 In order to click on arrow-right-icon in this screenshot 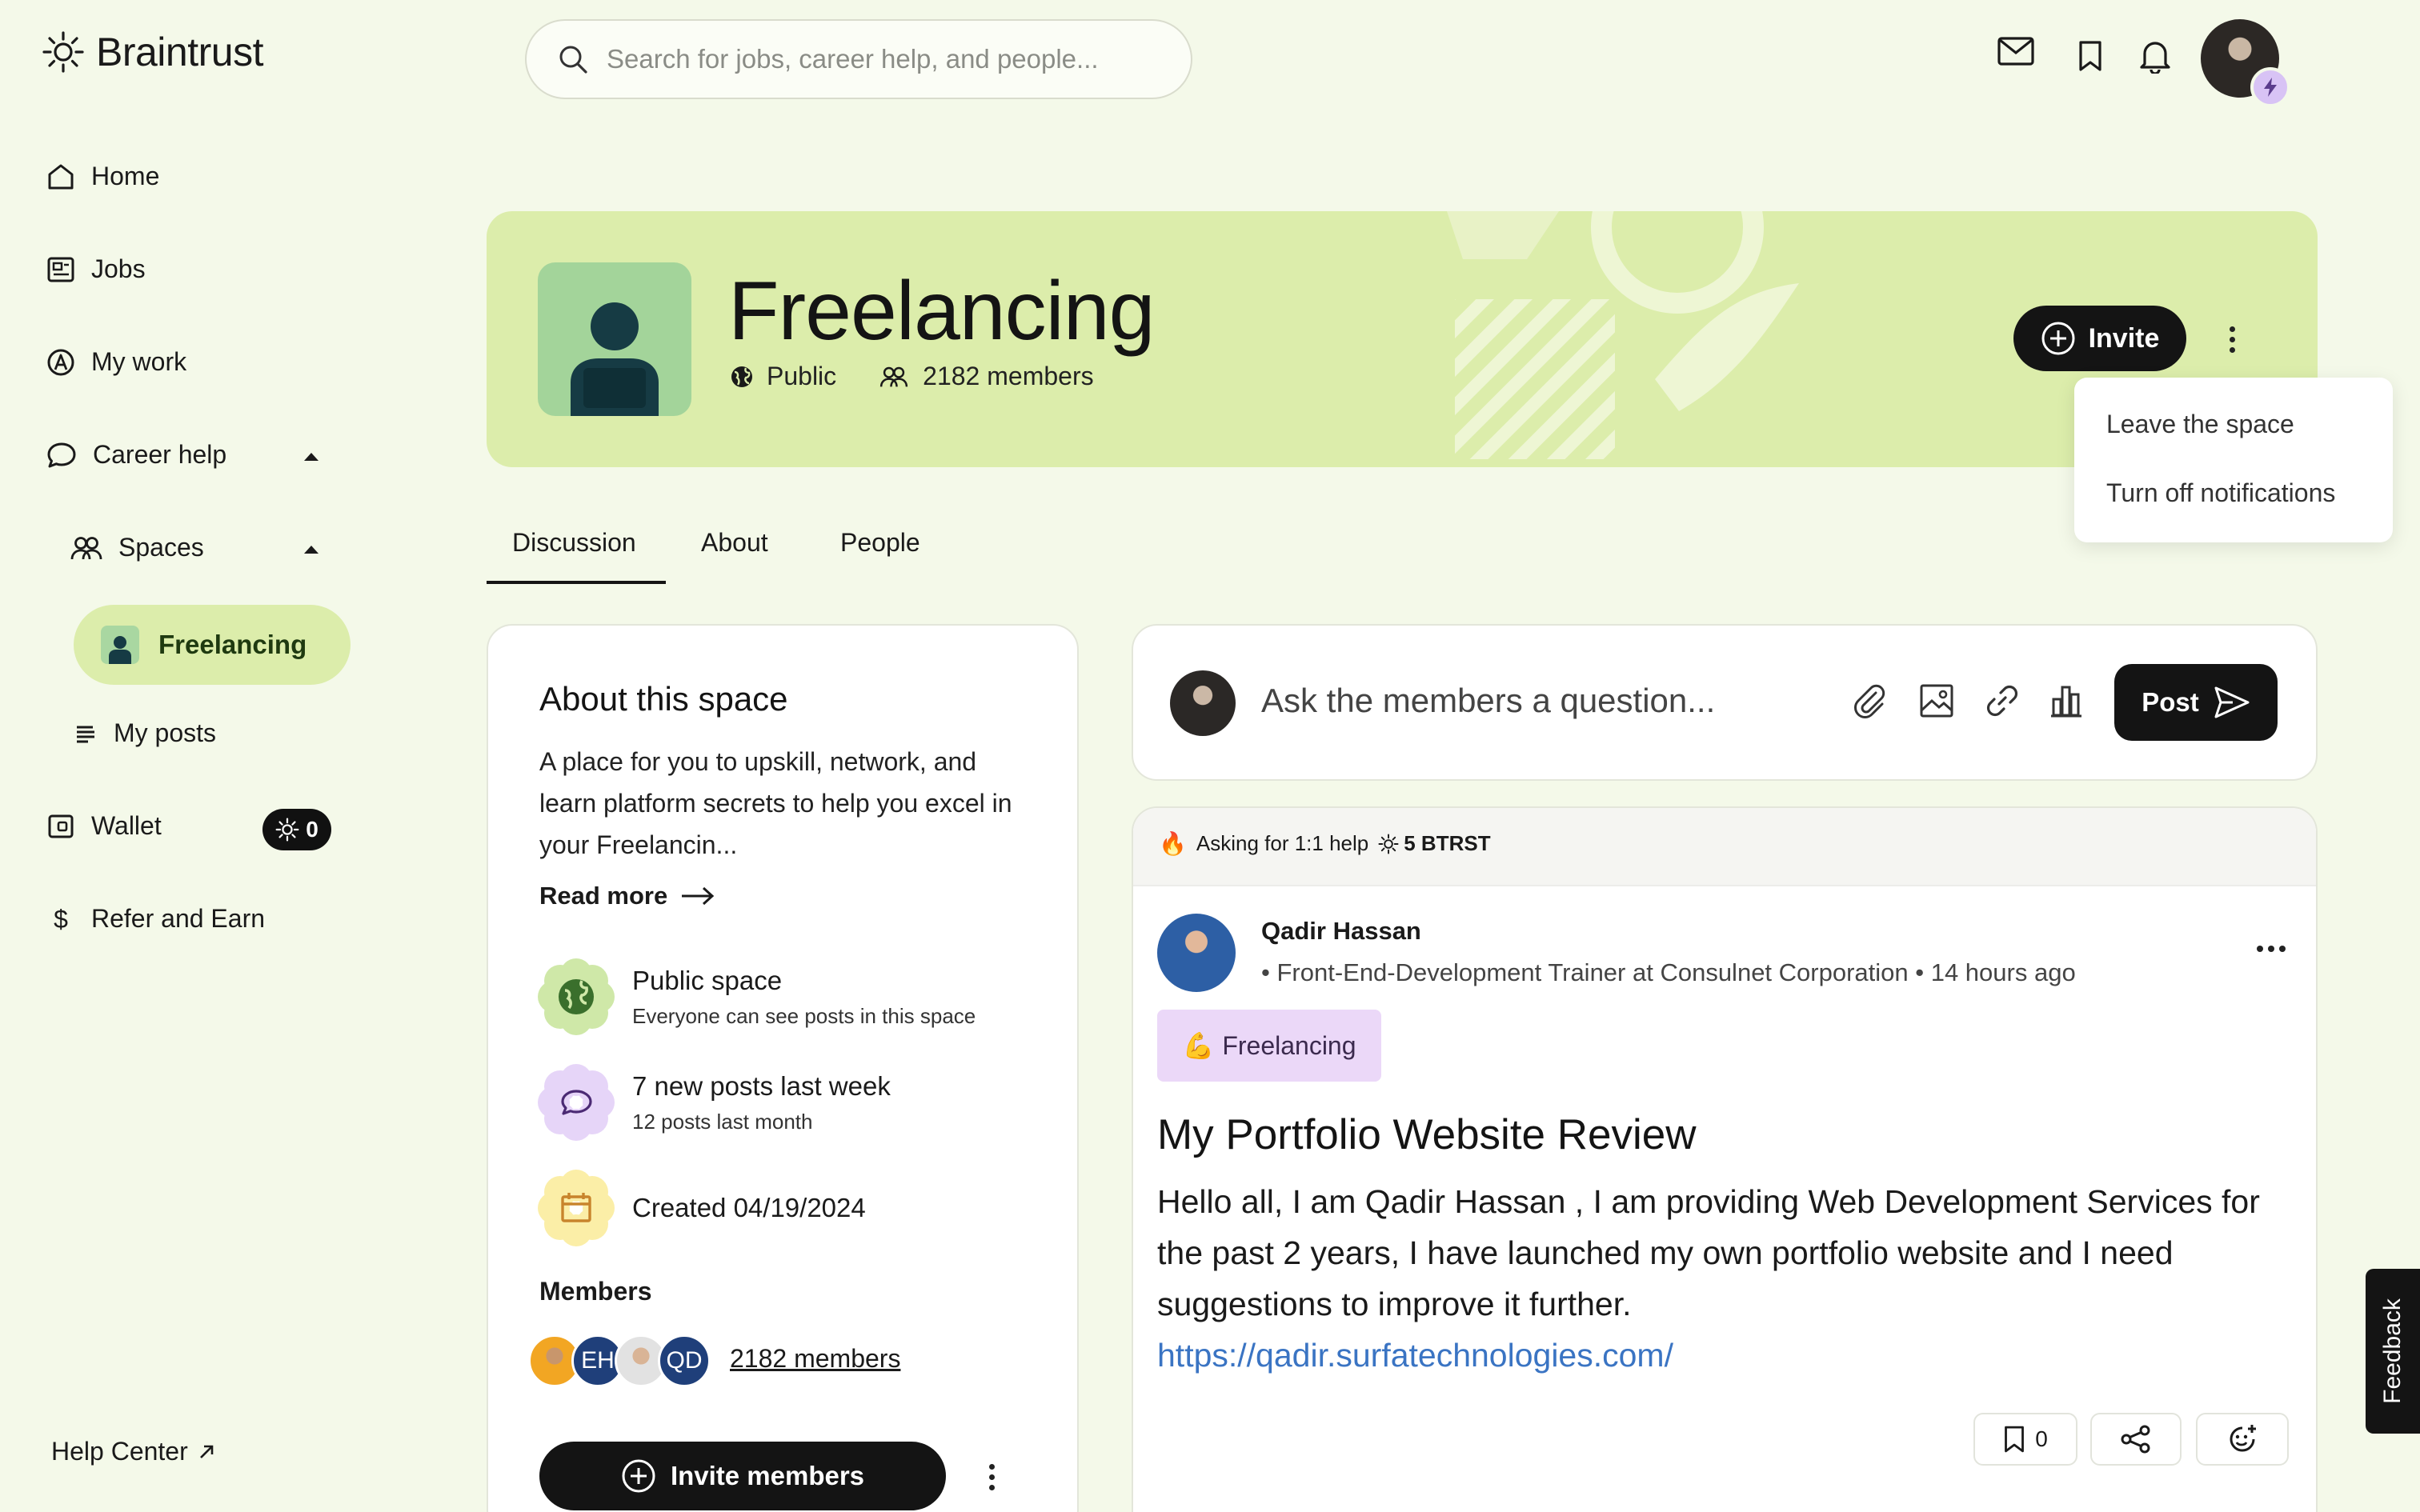, I will do `click(697, 896)`.